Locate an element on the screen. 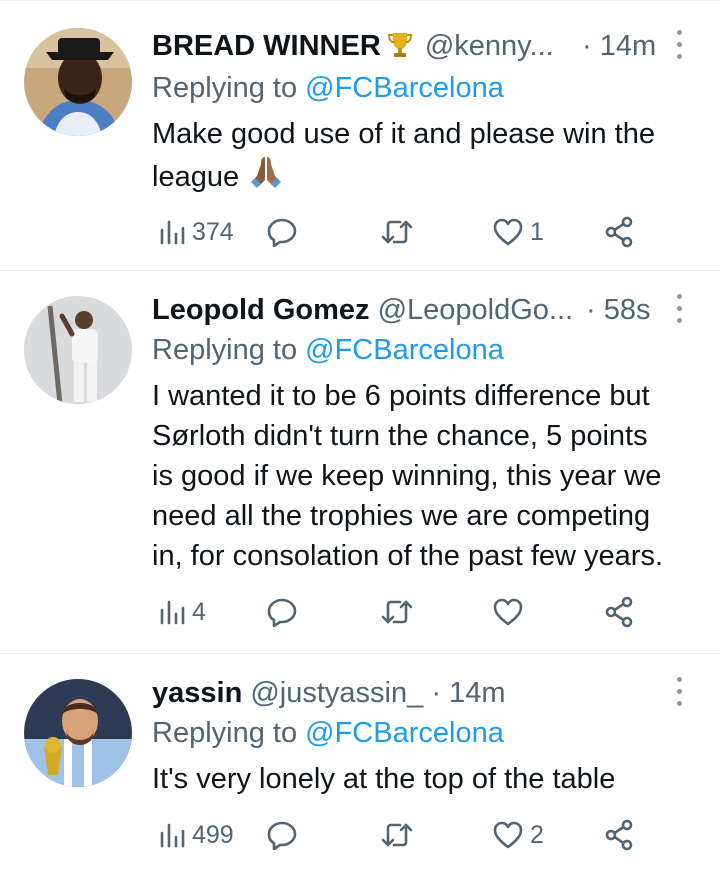  views-count: 4 is located at coordinates (199, 611).